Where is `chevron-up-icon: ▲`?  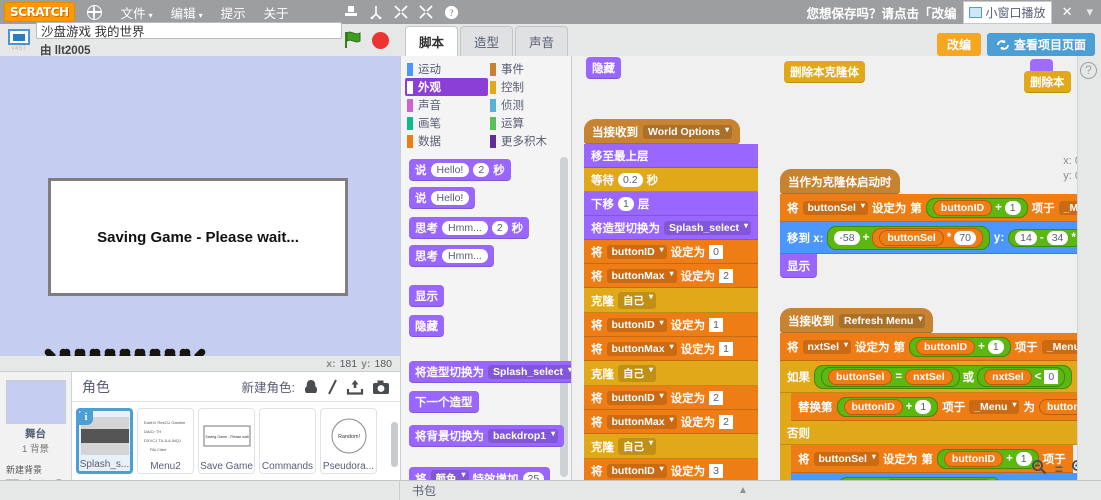 chevron-up-icon: ▲ is located at coordinates (743, 490).